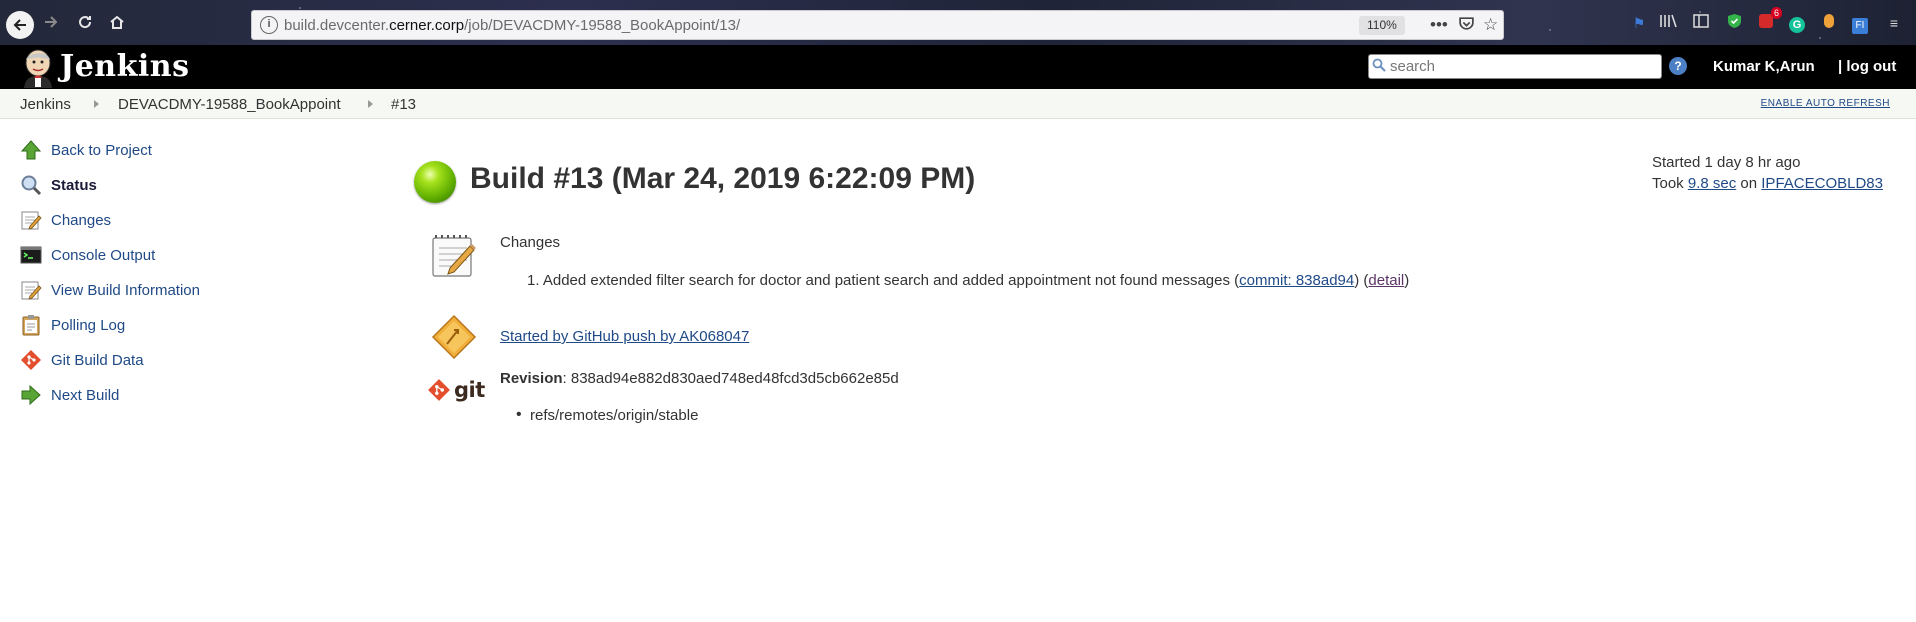  Describe the element at coordinates (1764, 66) in the screenshot. I see `user-link: Kumar K,Arun` at that location.